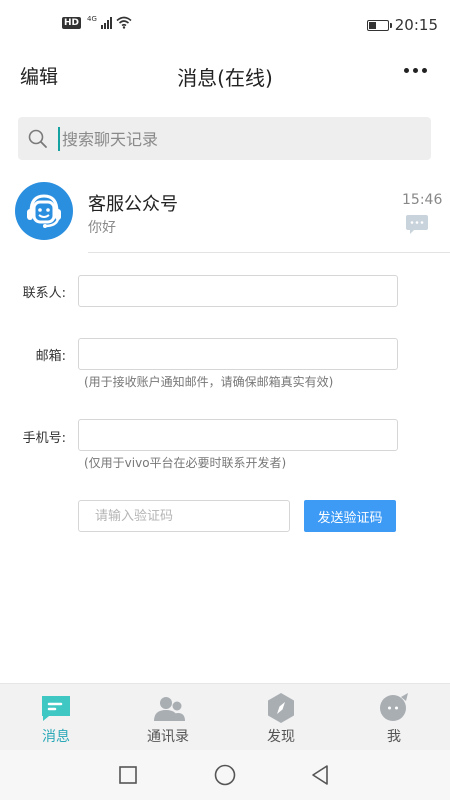  I want to click on headset-robot-icon, so click(44, 211).